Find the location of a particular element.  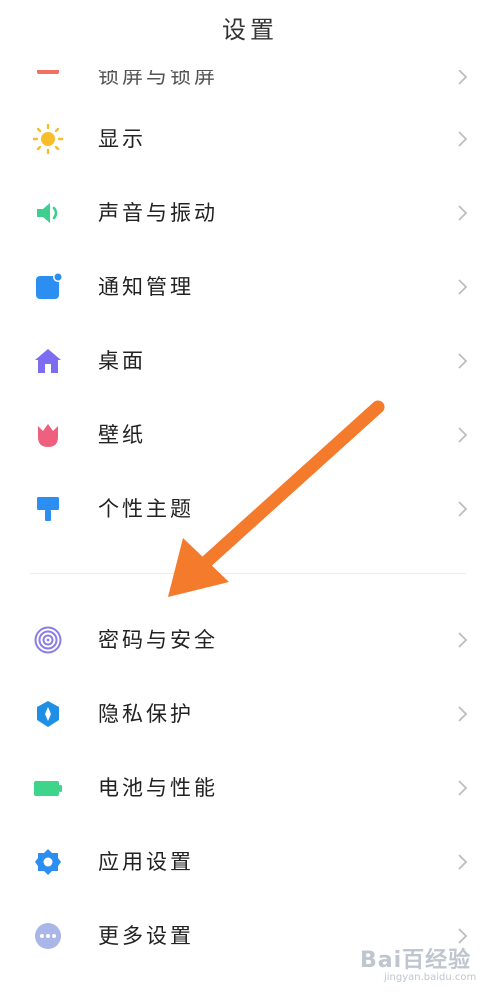

settings-item-label: 应用设置 is located at coordinates (146, 862).